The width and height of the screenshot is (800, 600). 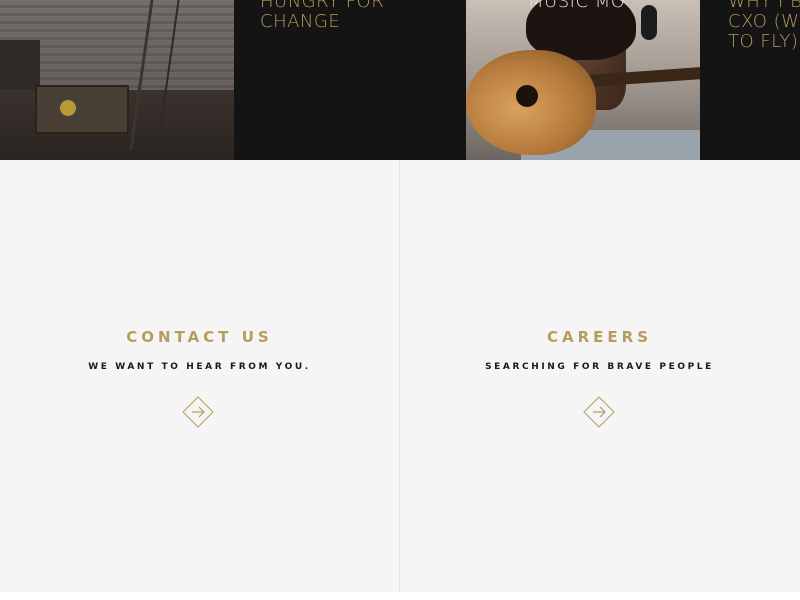 I want to click on story-tile-music: MUSIC MO, so click(x=583, y=80).